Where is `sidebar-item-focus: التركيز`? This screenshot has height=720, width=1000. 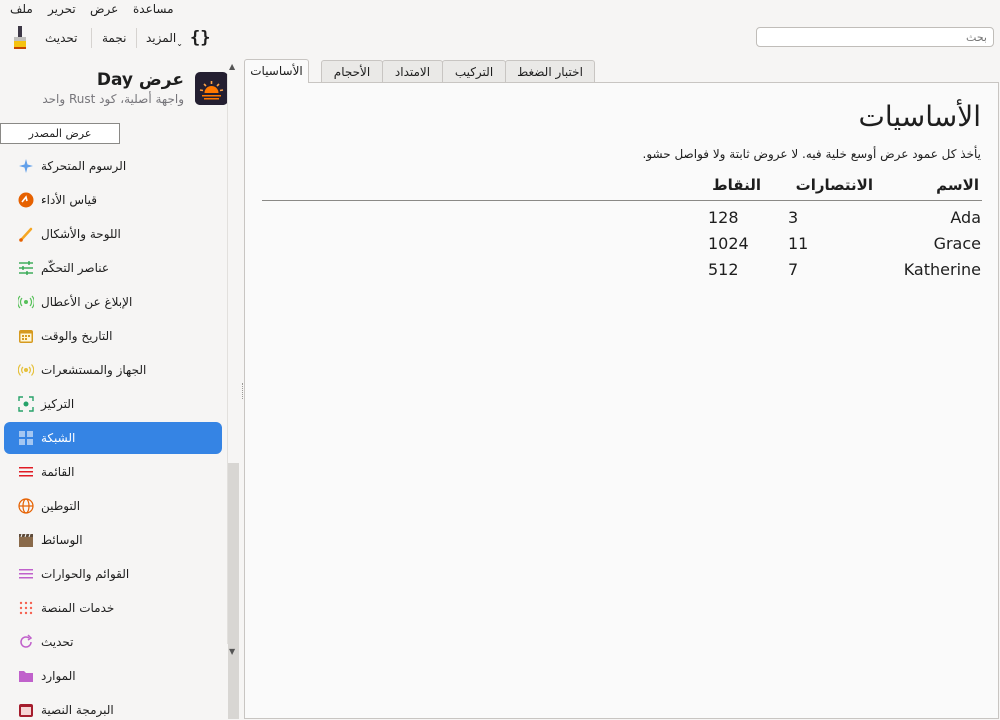
sidebar-item-focus: التركيز is located at coordinates (113, 404).